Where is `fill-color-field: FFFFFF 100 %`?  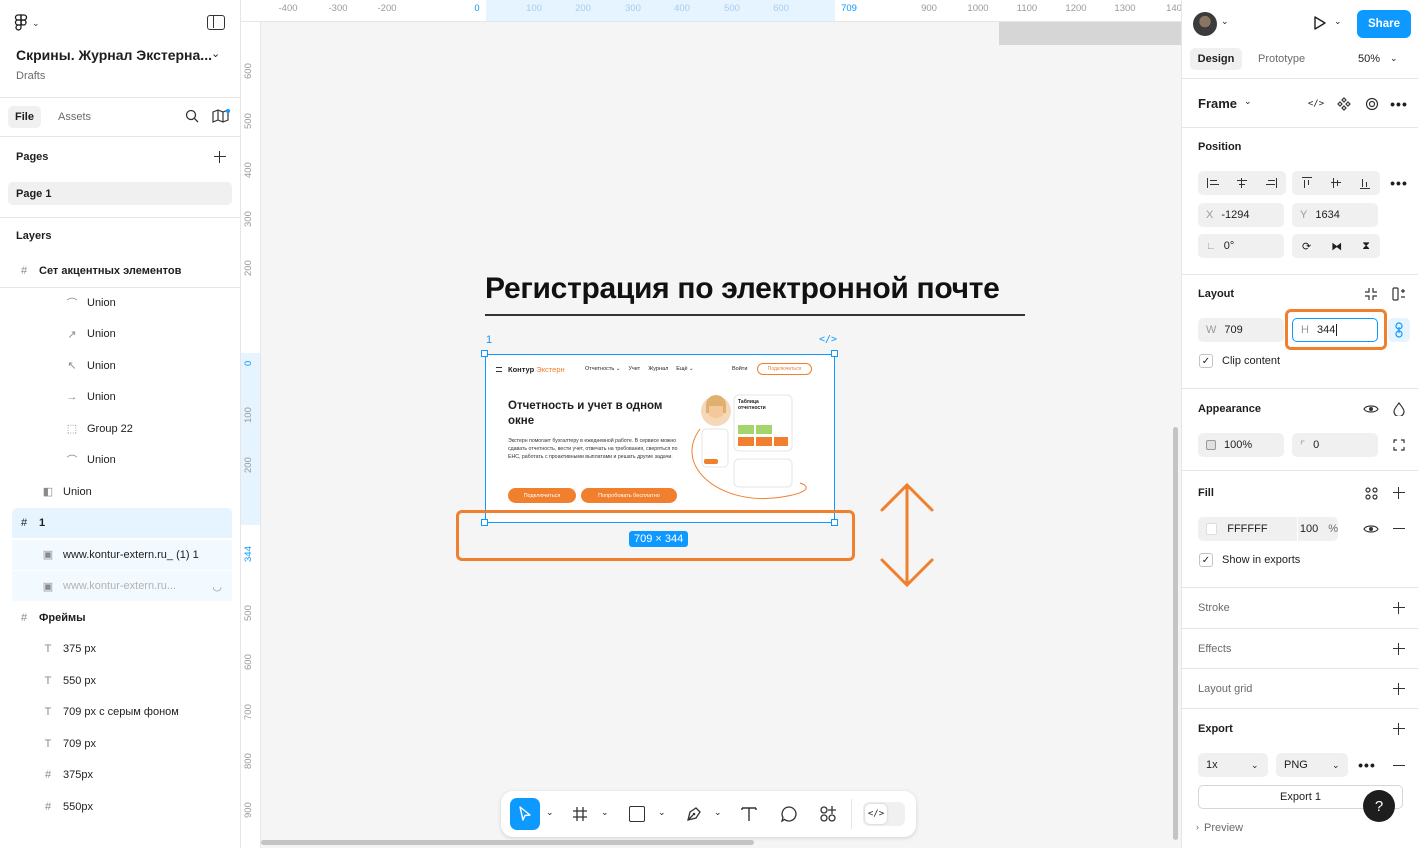 fill-color-field: FFFFFF 100 % is located at coordinates (1268, 529).